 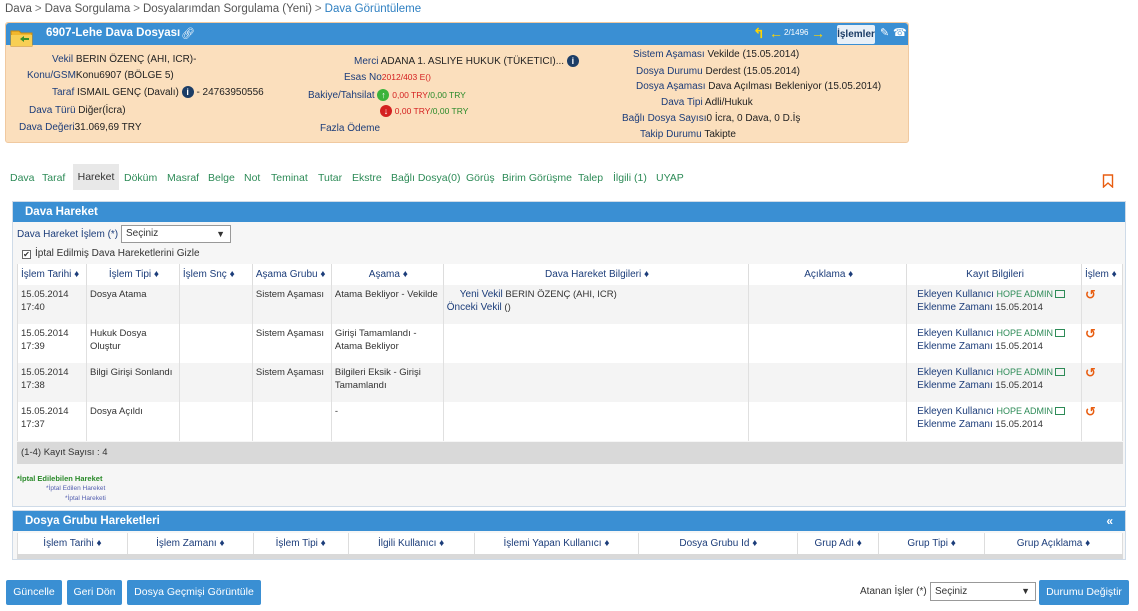 What do you see at coordinates (759, 33) in the screenshot?
I see `prev-arrow-icon: ↰` at bounding box center [759, 33].